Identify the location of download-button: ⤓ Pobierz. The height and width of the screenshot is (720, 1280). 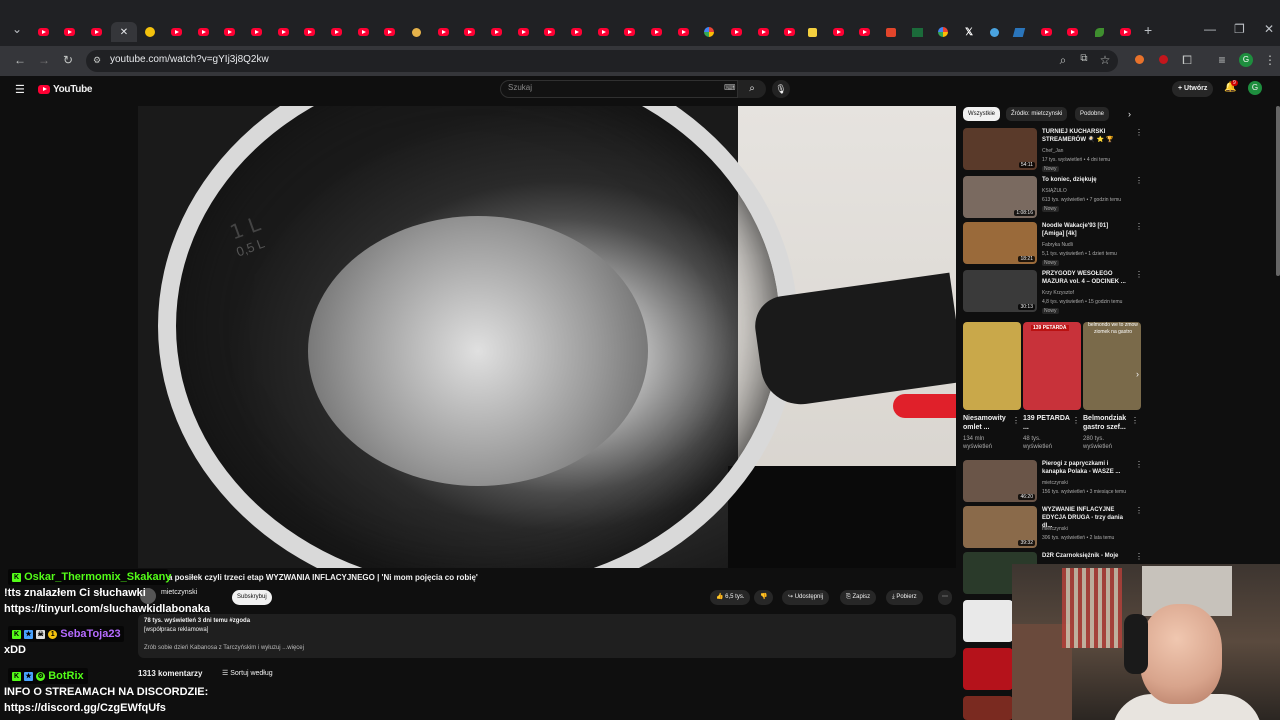
(904, 597).